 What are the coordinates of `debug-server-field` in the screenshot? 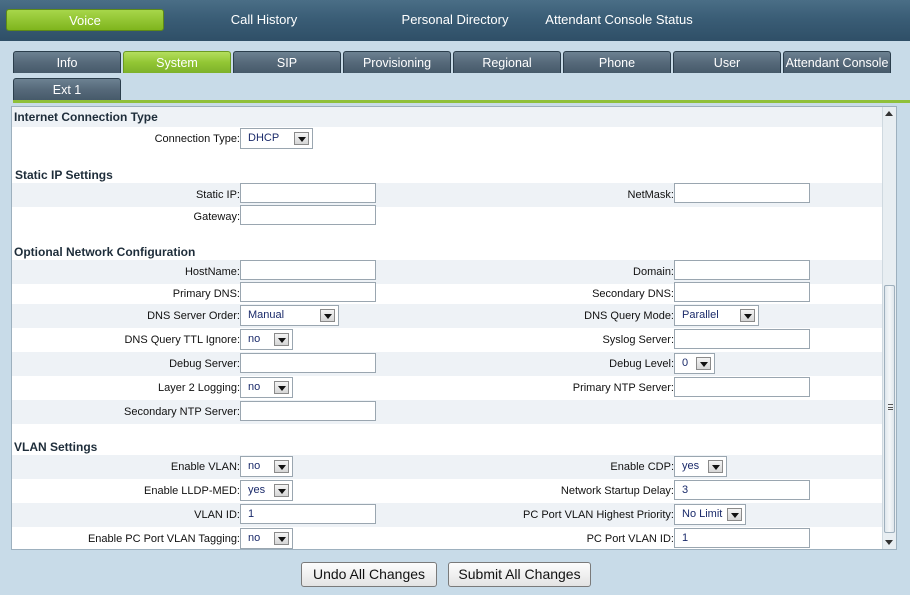 It's located at (308, 363).